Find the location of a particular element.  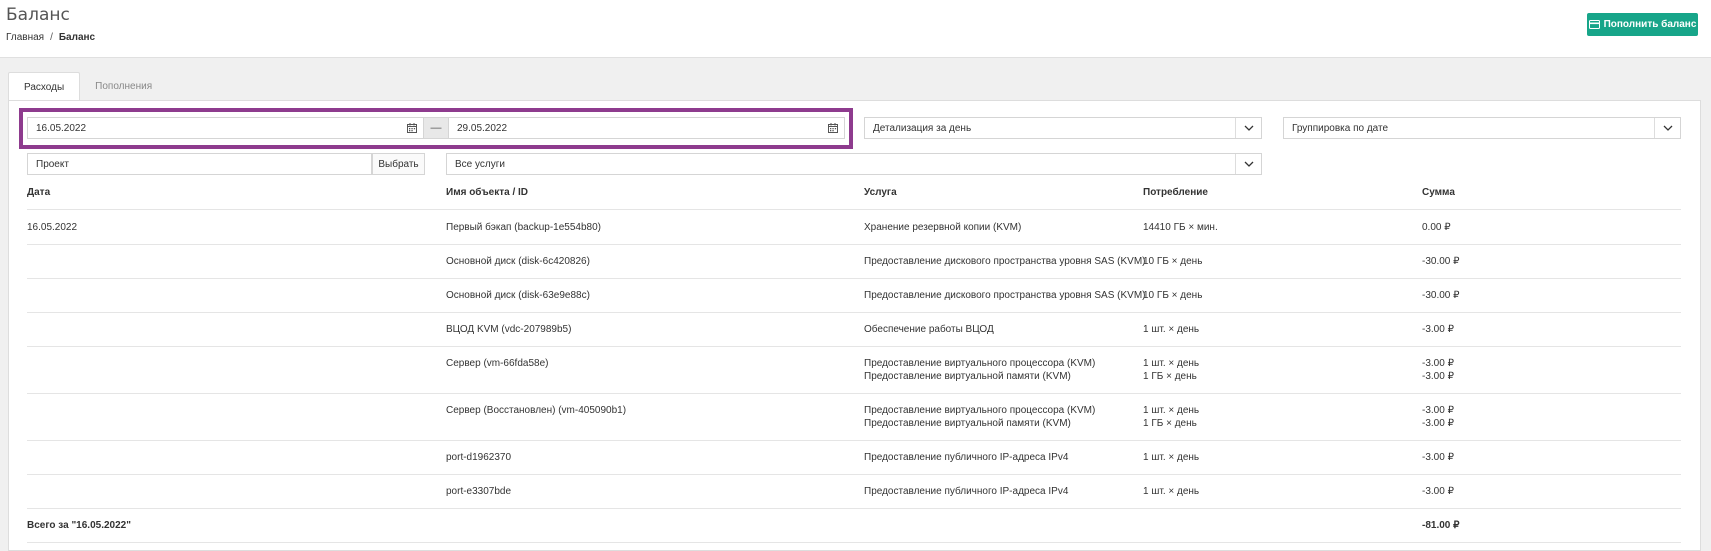

page-header: Баланс Главная / Баланс Пополнить баланс is located at coordinates (855, 29).